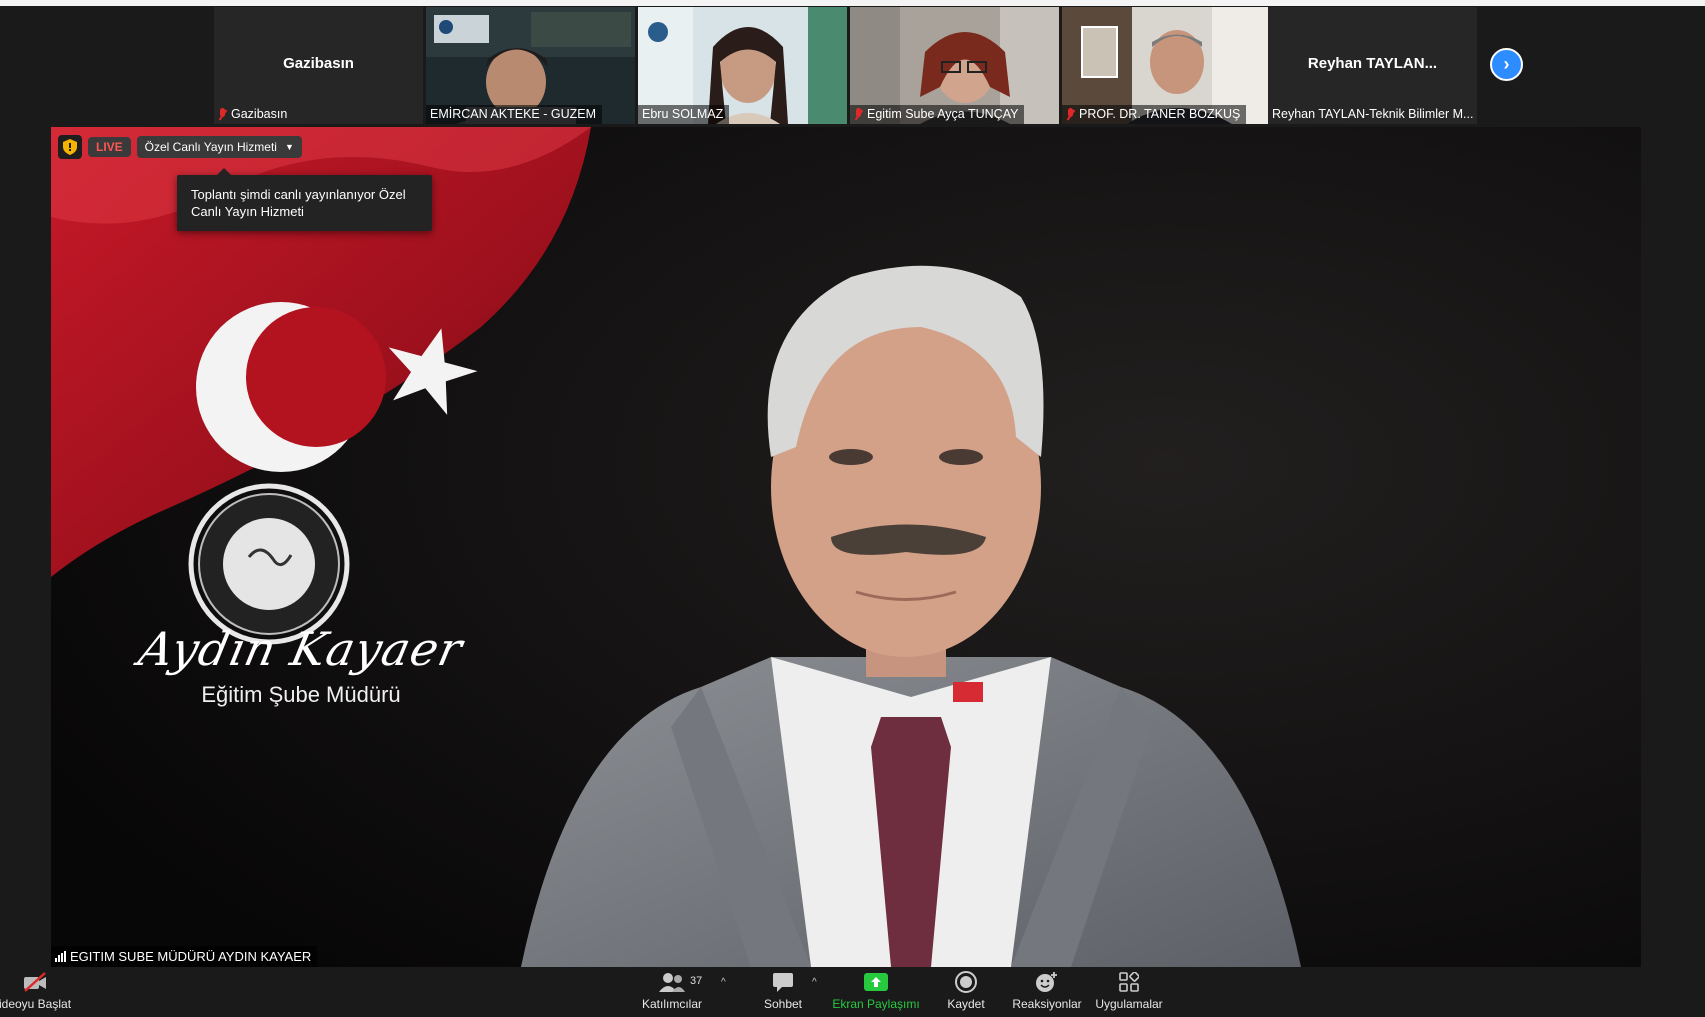 The height and width of the screenshot is (1017, 1705). I want to click on live-stream-service-dropdown: Özel Canlı Yayın Hizmeti ▼, so click(219, 147).